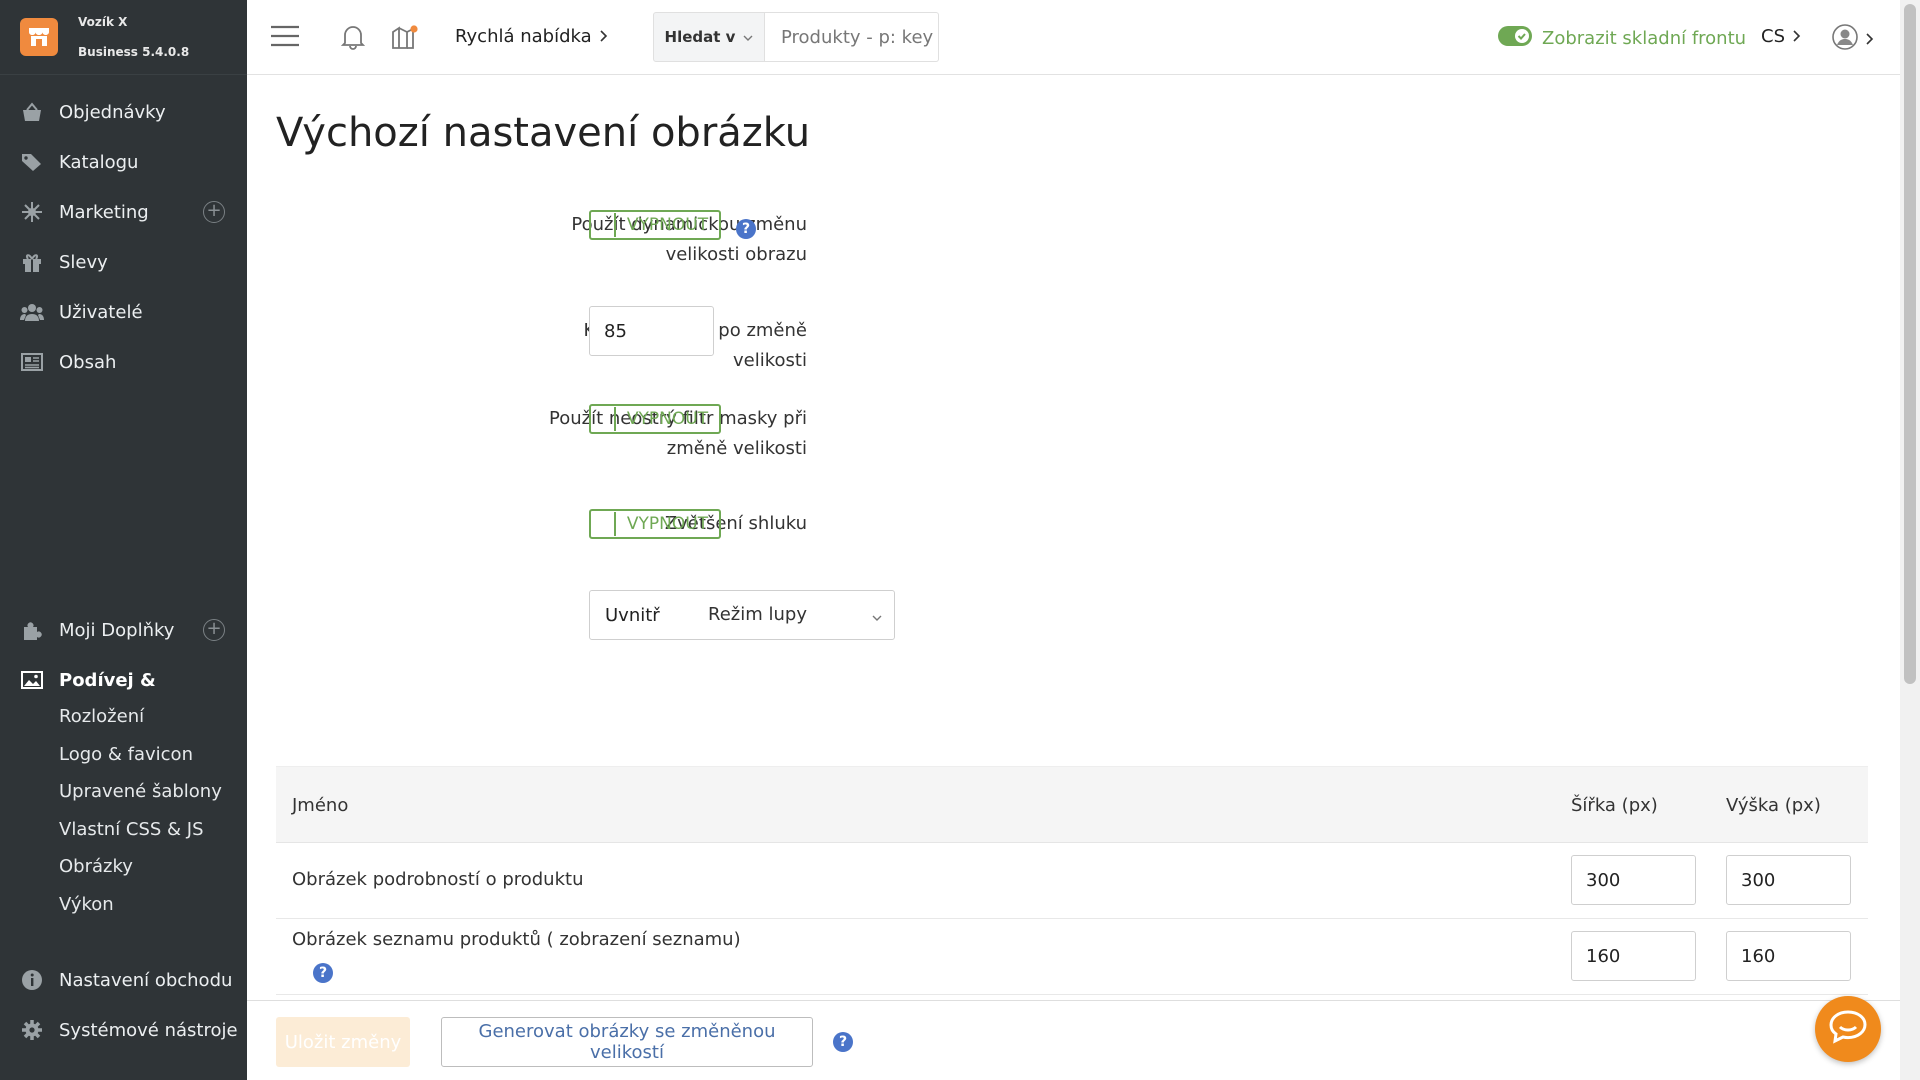 The image size is (1920, 1080). What do you see at coordinates (214, 630) in the screenshot?
I see `add-addon-icon: +` at bounding box center [214, 630].